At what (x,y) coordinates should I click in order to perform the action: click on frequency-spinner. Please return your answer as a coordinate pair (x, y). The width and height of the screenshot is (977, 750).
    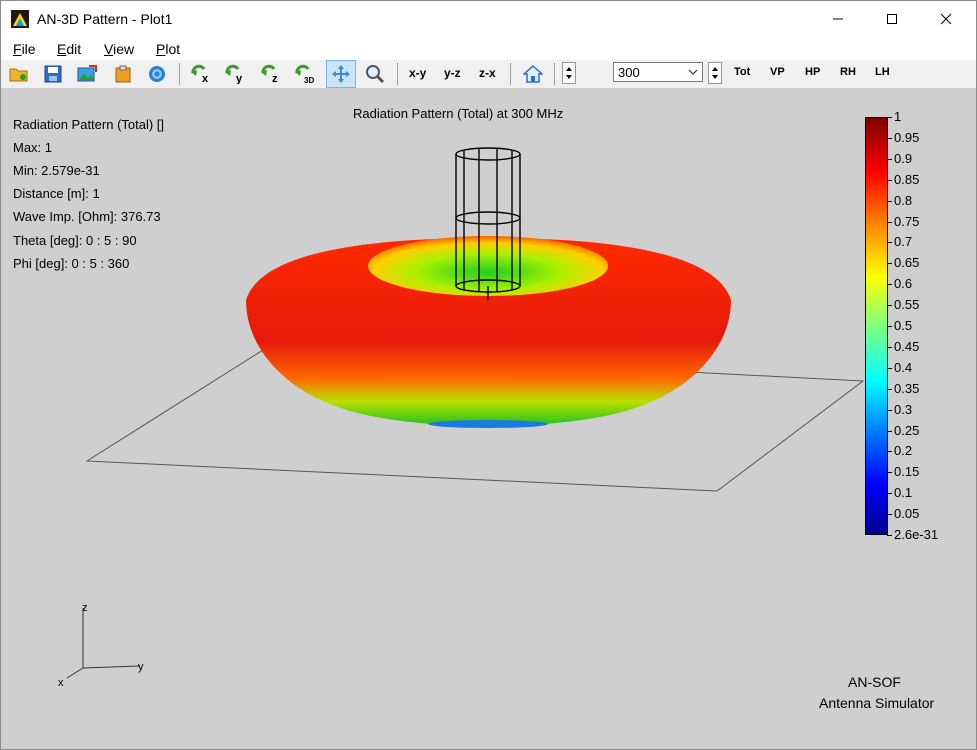
    Looking at the image, I should click on (715, 73).